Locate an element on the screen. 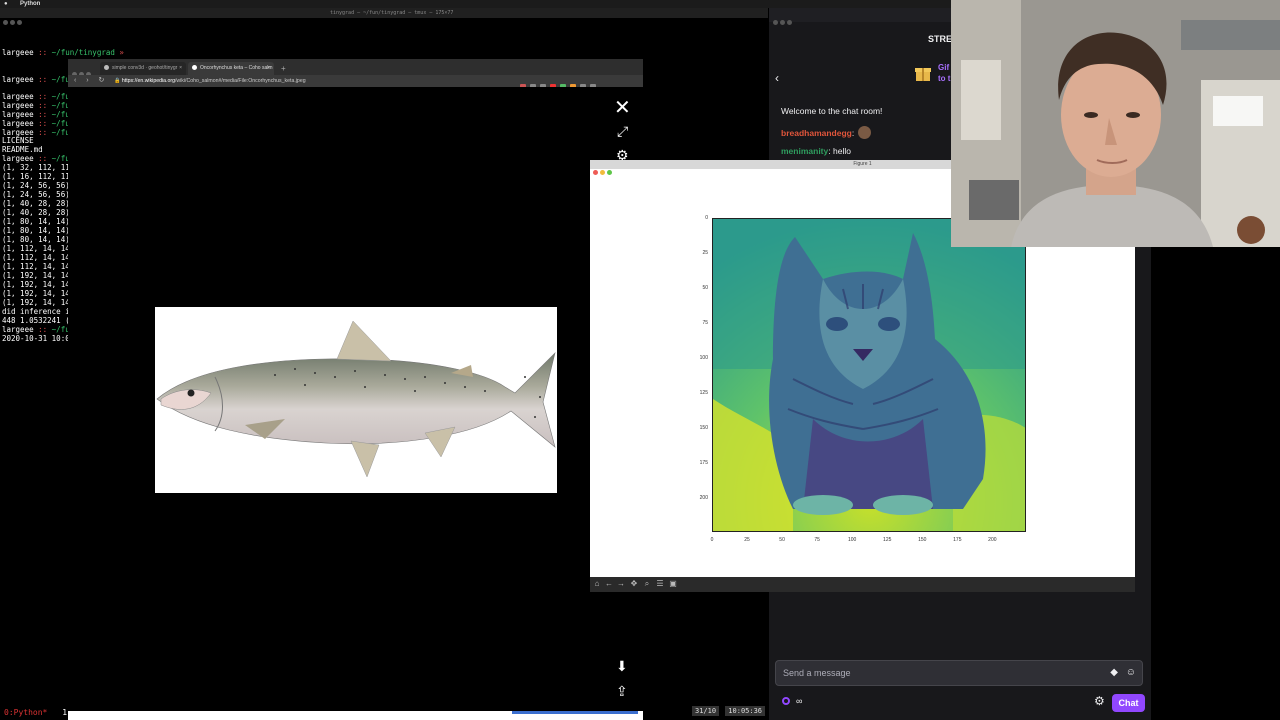 This screenshot has width=1280, height=720. zoom-window-icon is located at coordinates (609, 172).